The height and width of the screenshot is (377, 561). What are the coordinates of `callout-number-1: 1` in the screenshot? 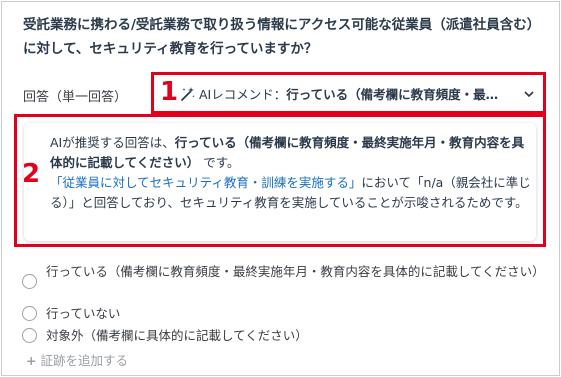 It's located at (169, 92).